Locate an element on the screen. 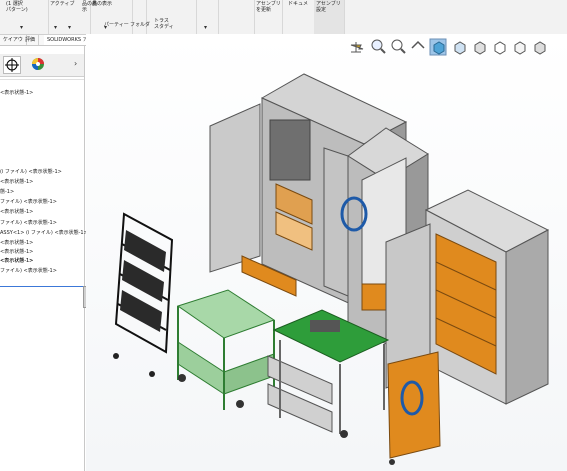 Image resolution: width=567 pixels, height=471 pixels. ribbon-label: アセンブリ 設定 is located at coordinates (328, 7).